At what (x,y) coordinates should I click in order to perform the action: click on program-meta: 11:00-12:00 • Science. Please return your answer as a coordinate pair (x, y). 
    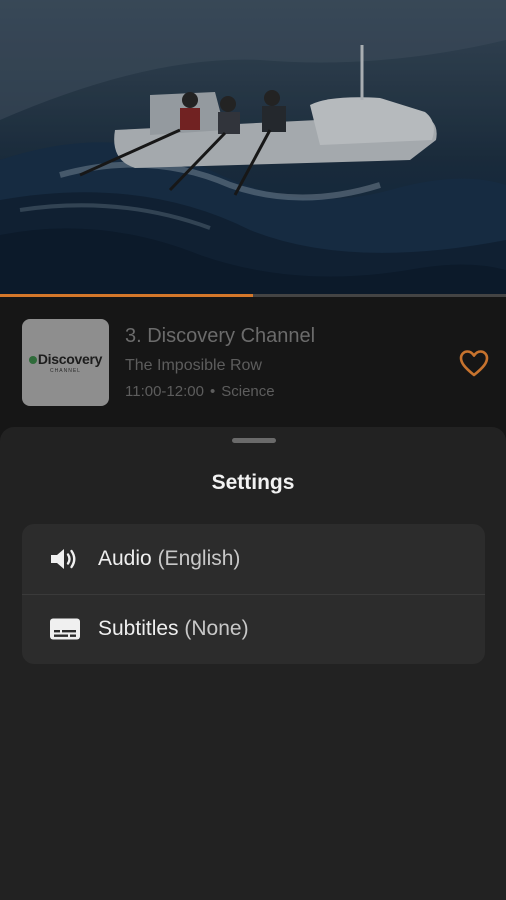
    Looking at the image, I should click on (200, 391).